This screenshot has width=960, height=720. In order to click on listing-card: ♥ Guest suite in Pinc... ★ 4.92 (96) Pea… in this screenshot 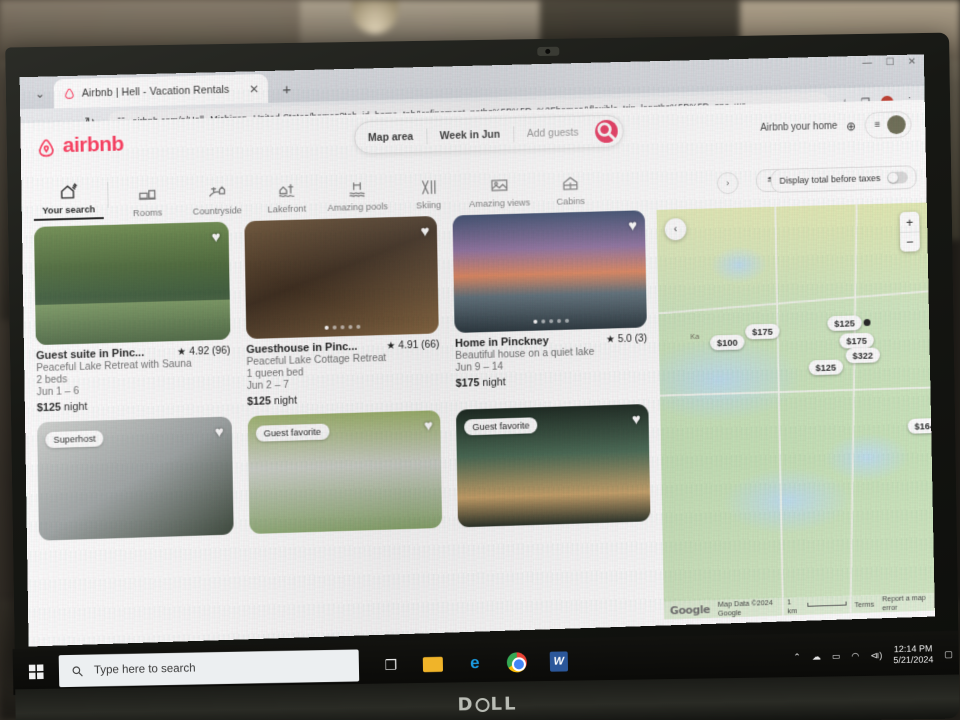, I will do `click(132, 317)`.